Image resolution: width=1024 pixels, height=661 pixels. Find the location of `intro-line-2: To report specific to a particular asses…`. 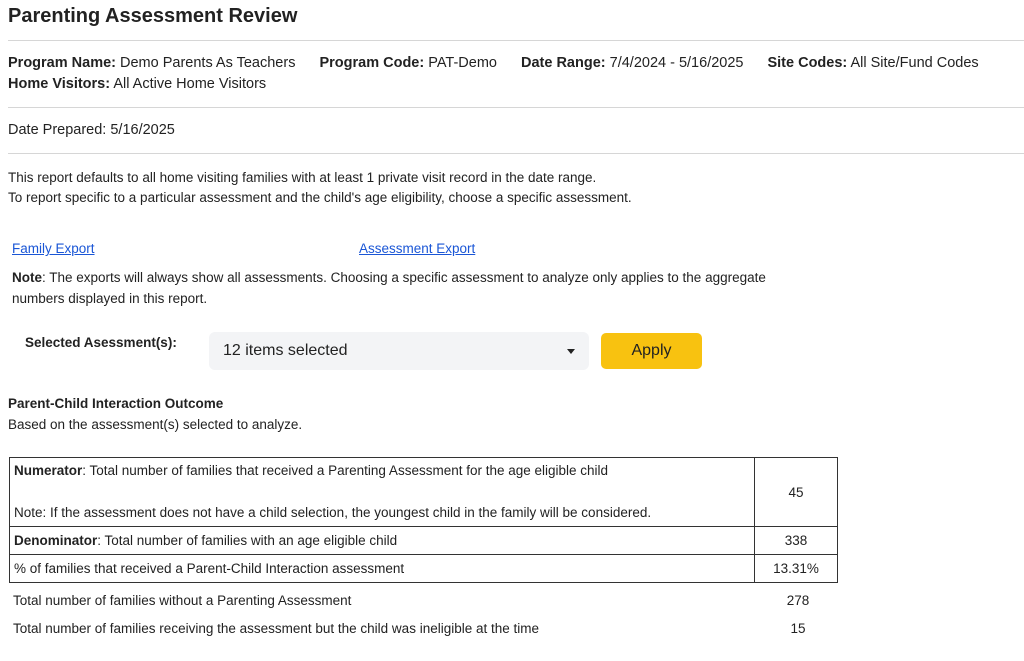

intro-line-2: To report specific to a particular asses… is located at coordinates (320, 197).